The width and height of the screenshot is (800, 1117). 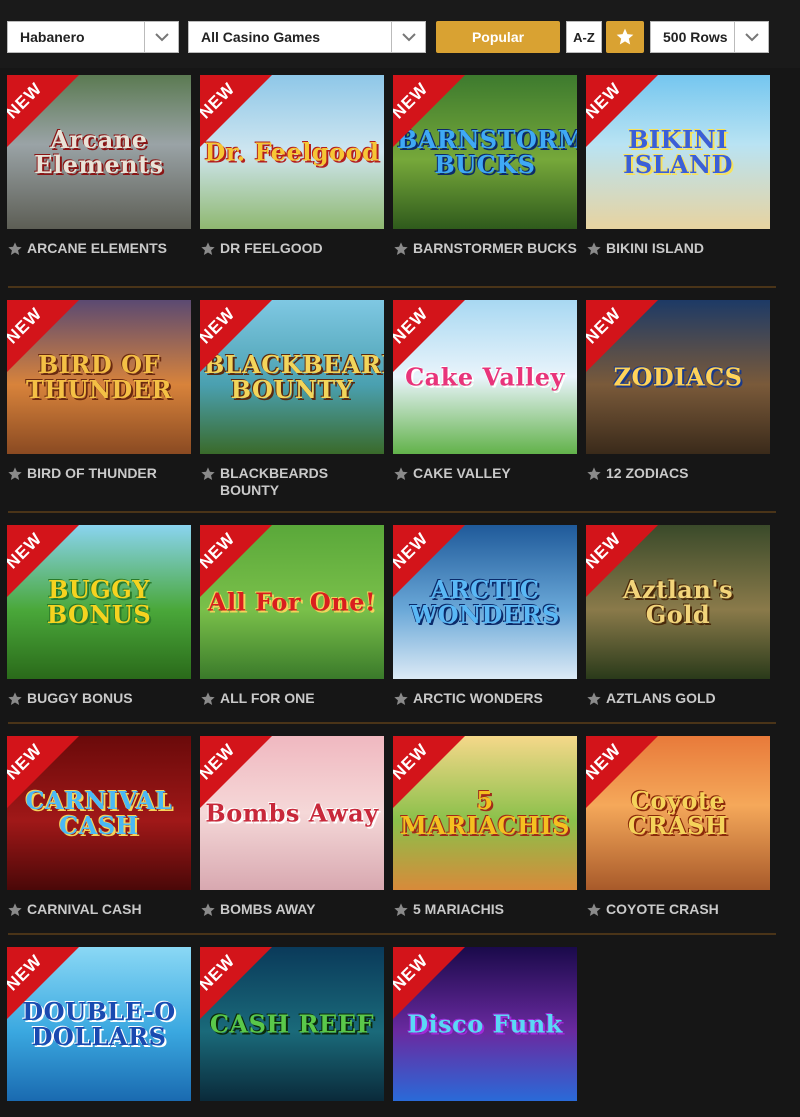 What do you see at coordinates (92, 473) in the screenshot?
I see `game-title: BIRD OF THUNDER` at bounding box center [92, 473].